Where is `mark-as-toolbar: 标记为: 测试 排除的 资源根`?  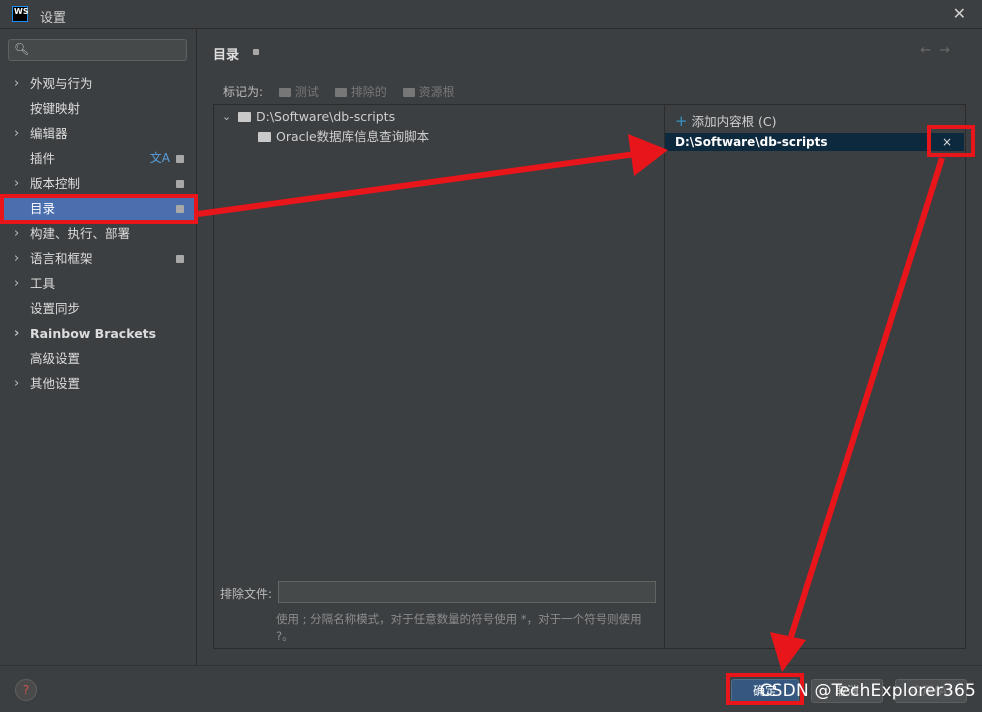 mark-as-toolbar: 标记为: 测试 排除的 资源根 is located at coordinates (339, 92).